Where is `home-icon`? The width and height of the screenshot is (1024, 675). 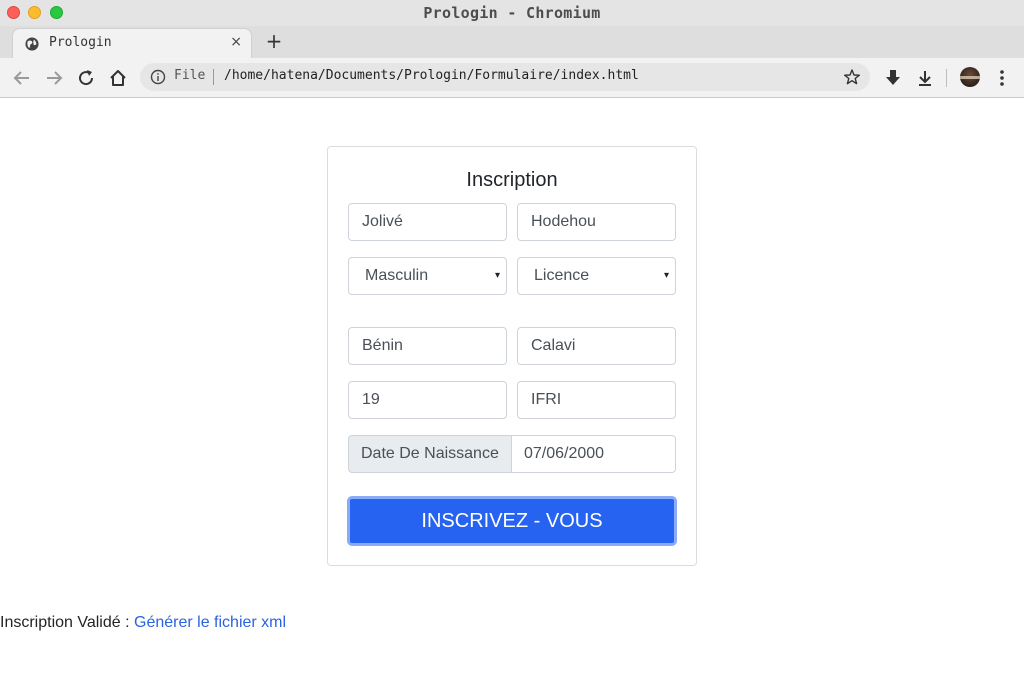 home-icon is located at coordinates (118, 78).